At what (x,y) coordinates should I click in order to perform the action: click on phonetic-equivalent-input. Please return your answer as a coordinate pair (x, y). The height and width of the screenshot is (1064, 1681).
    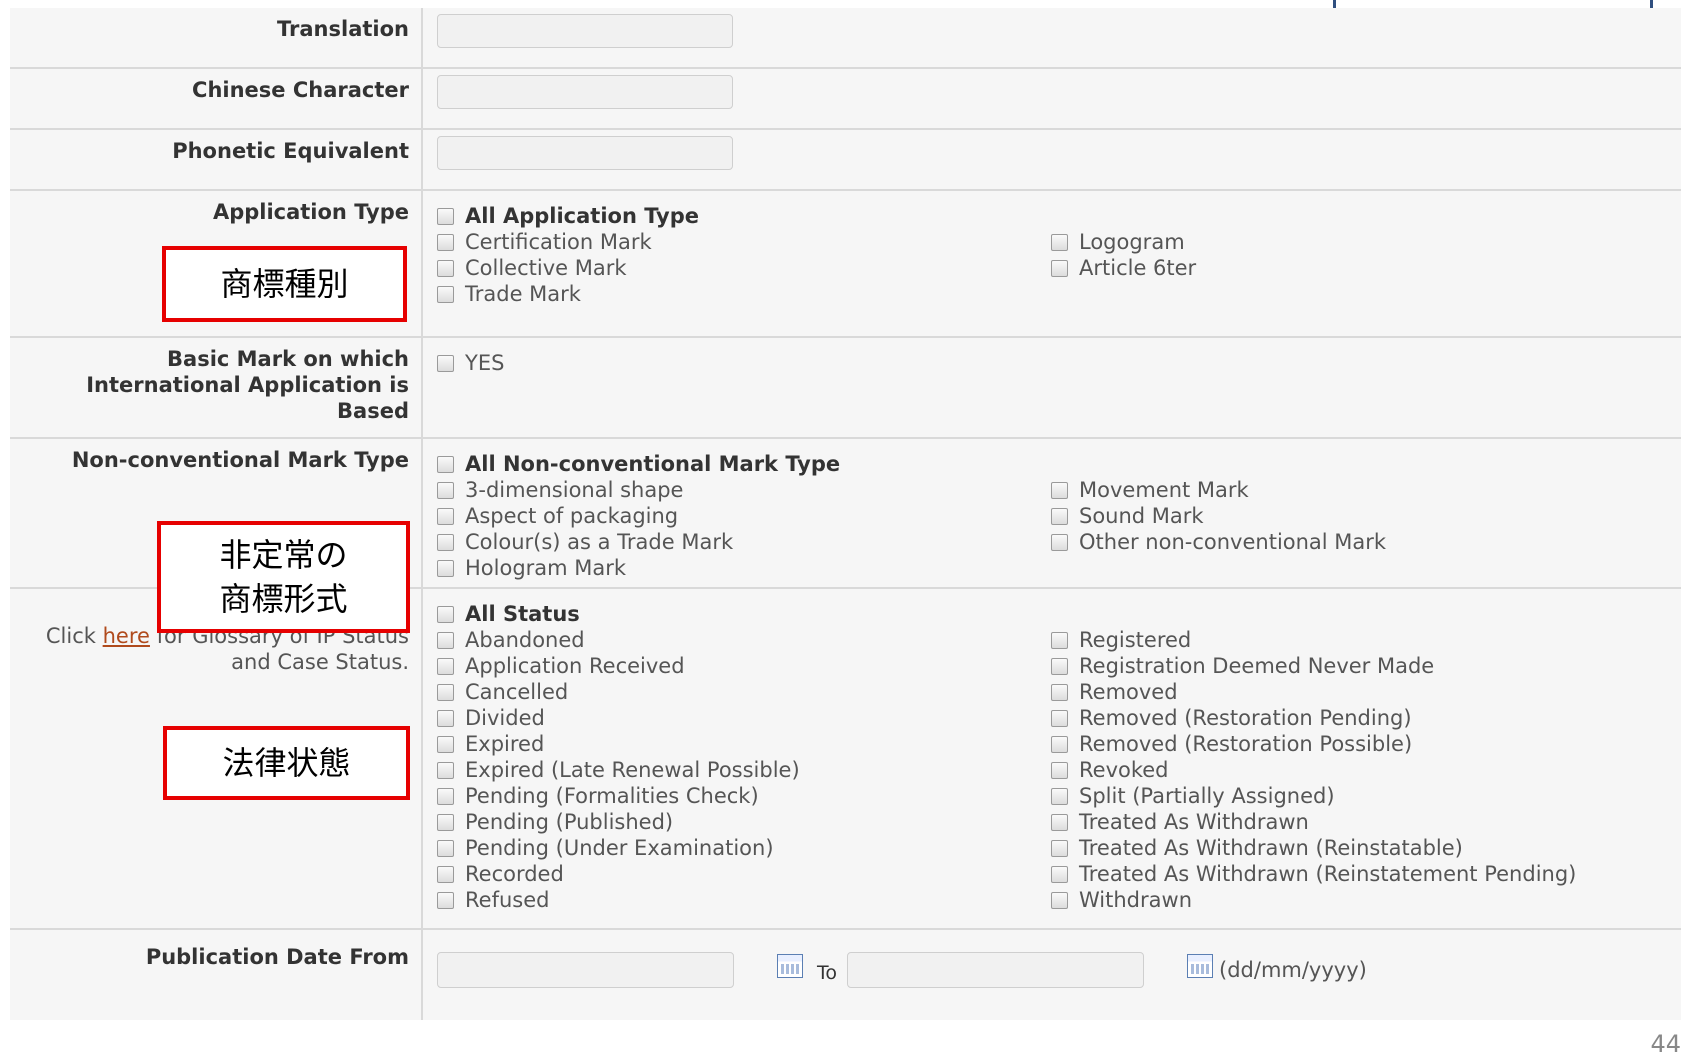
    Looking at the image, I should click on (585, 153).